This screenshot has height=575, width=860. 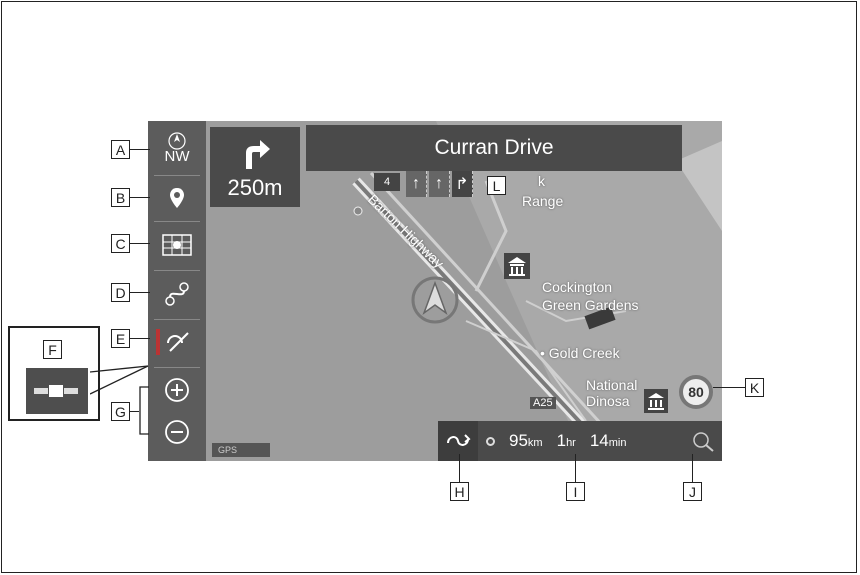 I want to click on remaining-minutes: 14min, so click(x=608, y=441).